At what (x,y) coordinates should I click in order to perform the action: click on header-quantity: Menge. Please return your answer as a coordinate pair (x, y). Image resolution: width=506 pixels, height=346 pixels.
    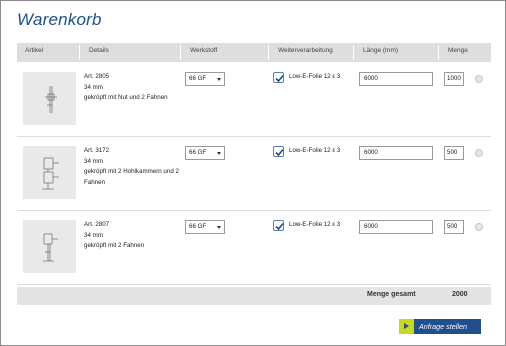
    Looking at the image, I should click on (458, 50).